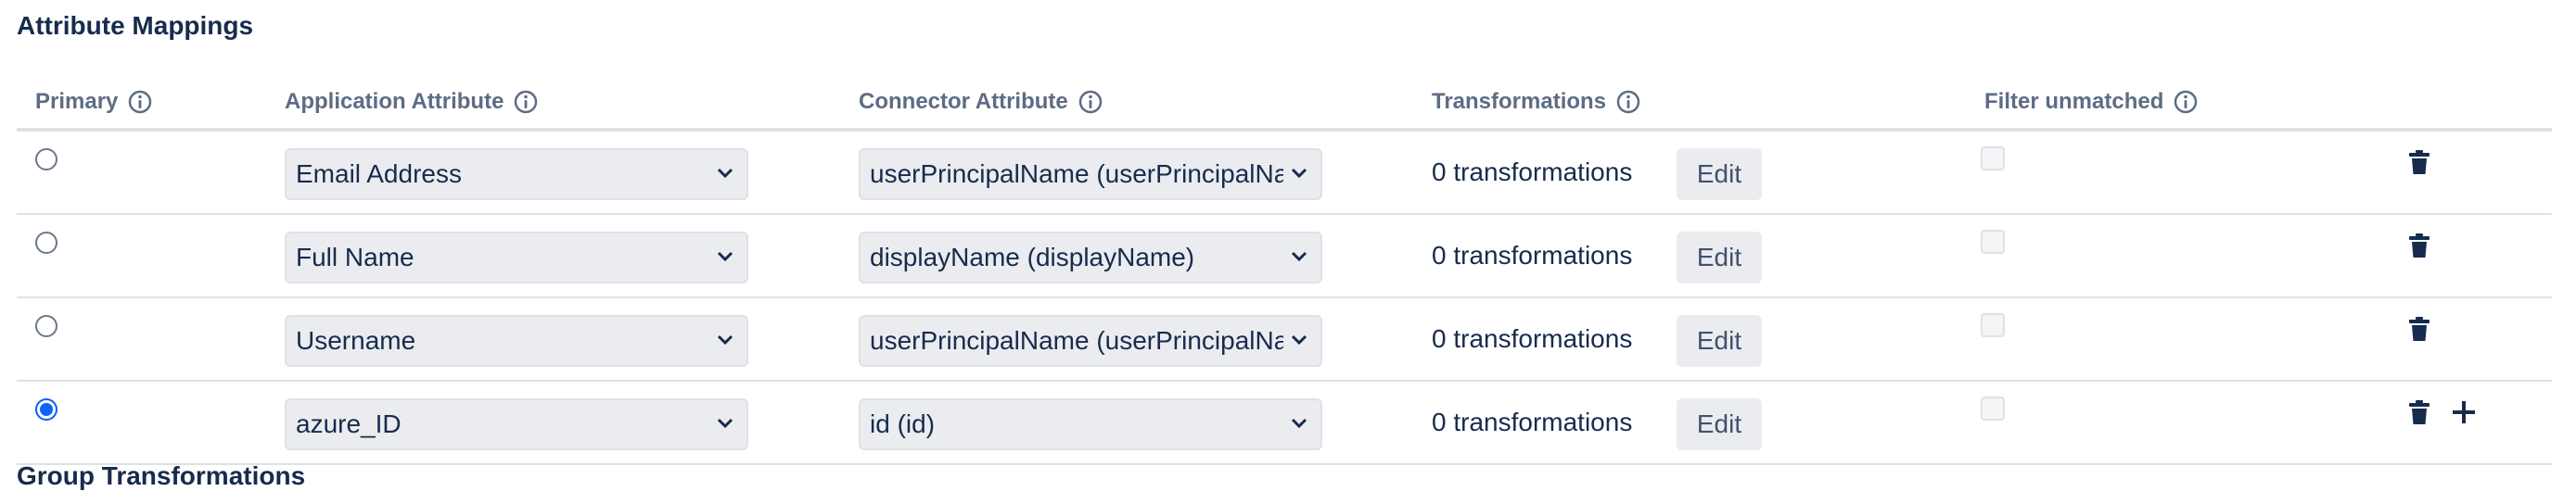 This screenshot has height=491, width=2576. Describe the element at coordinates (77, 102) in the screenshot. I see `header-primary-label: Primary` at that location.